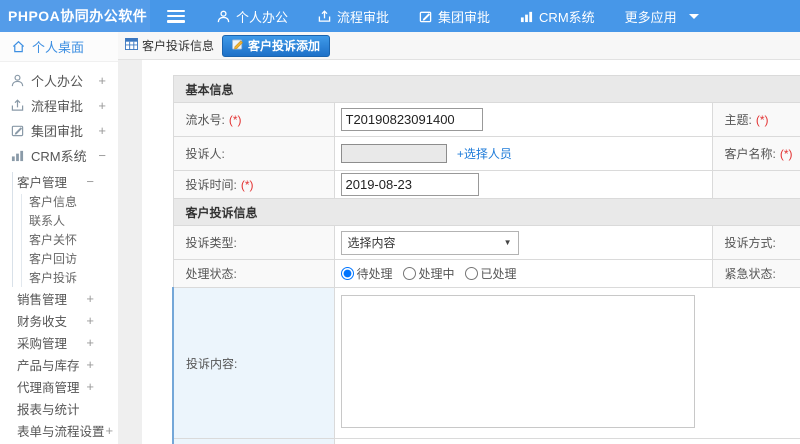 This screenshot has width=800, height=444. Describe the element at coordinates (253, 441) in the screenshot. I see `next-row-label` at that location.